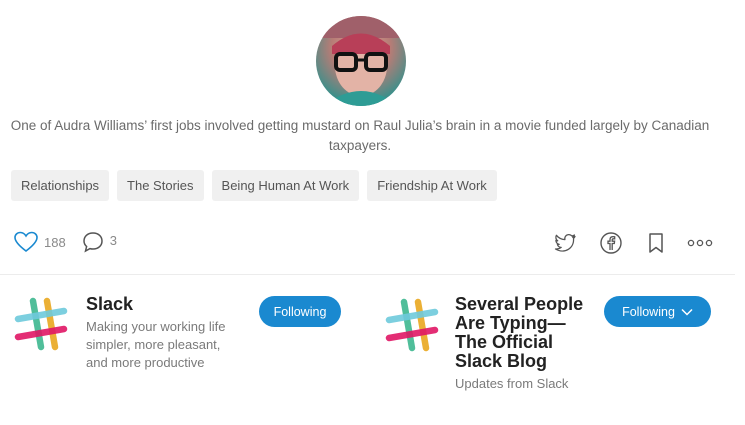 The height and width of the screenshot is (425, 745). What do you see at coordinates (367, 274) in the screenshot?
I see `section-divider` at bounding box center [367, 274].